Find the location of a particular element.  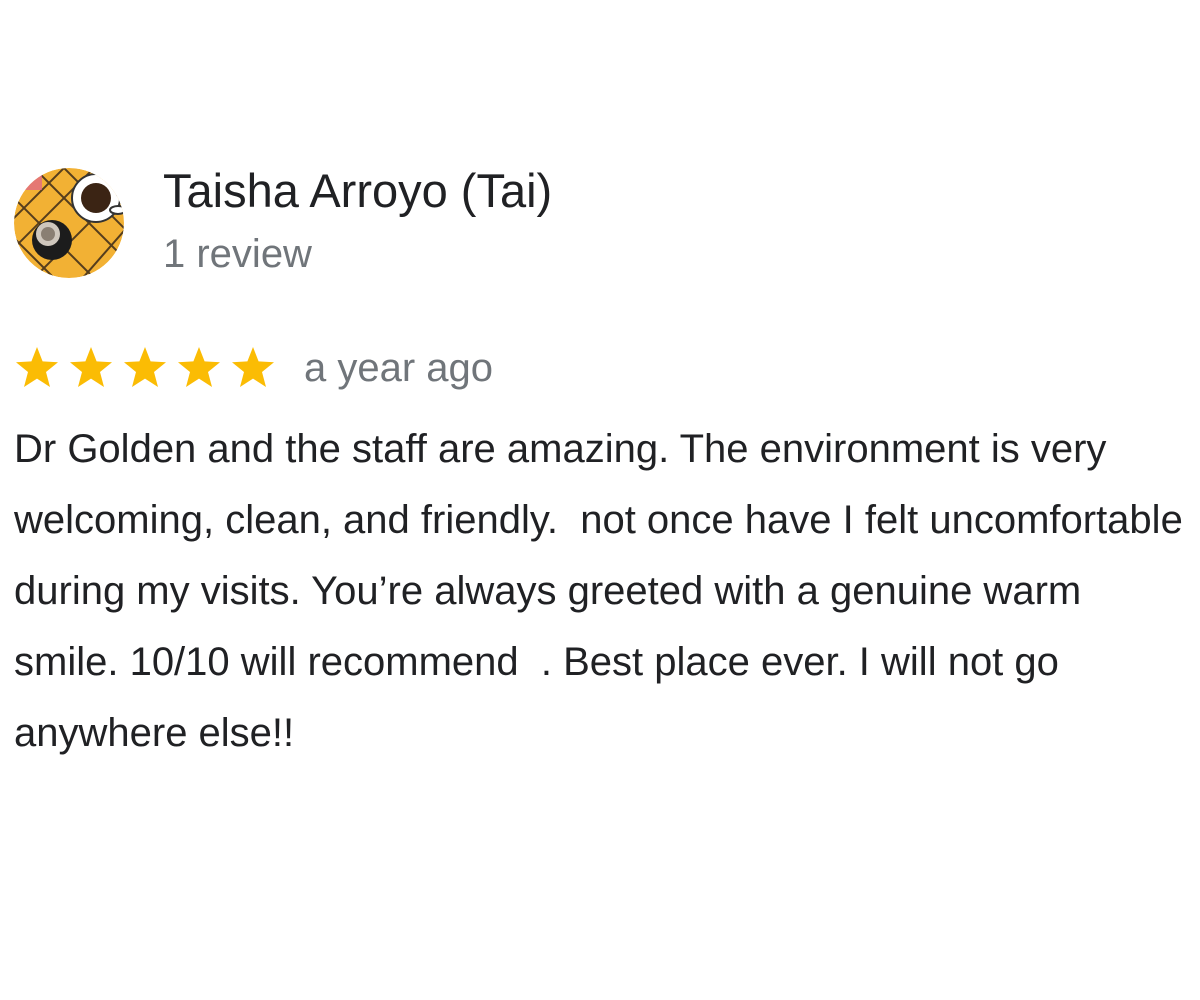

profile-photo-avatar-icon is located at coordinates (69, 223).